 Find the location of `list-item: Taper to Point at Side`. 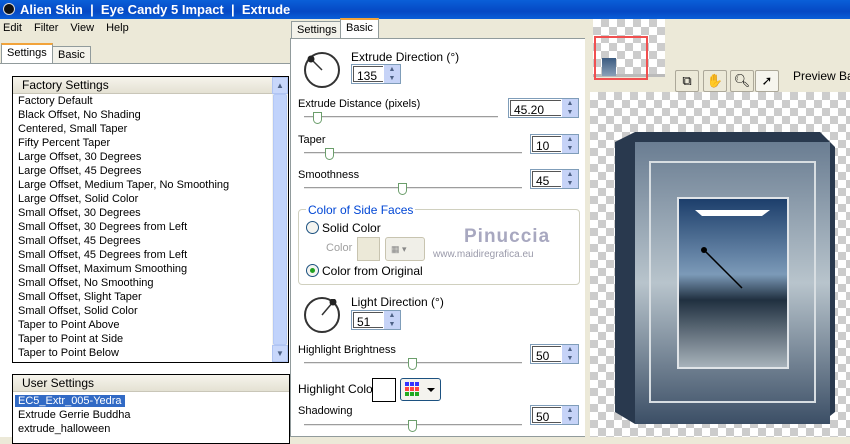

list-item: Taper to Point at Side is located at coordinates (150, 339).